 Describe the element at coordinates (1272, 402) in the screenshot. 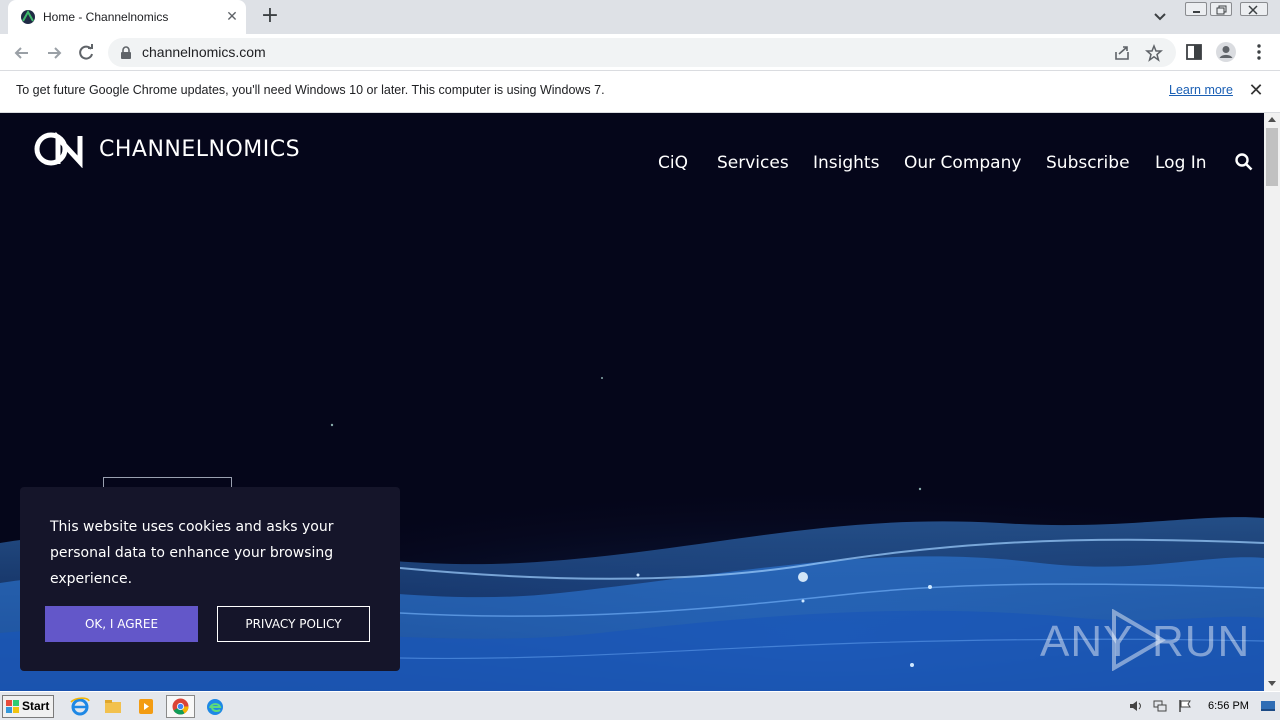

I see `page-scrollbar` at that location.